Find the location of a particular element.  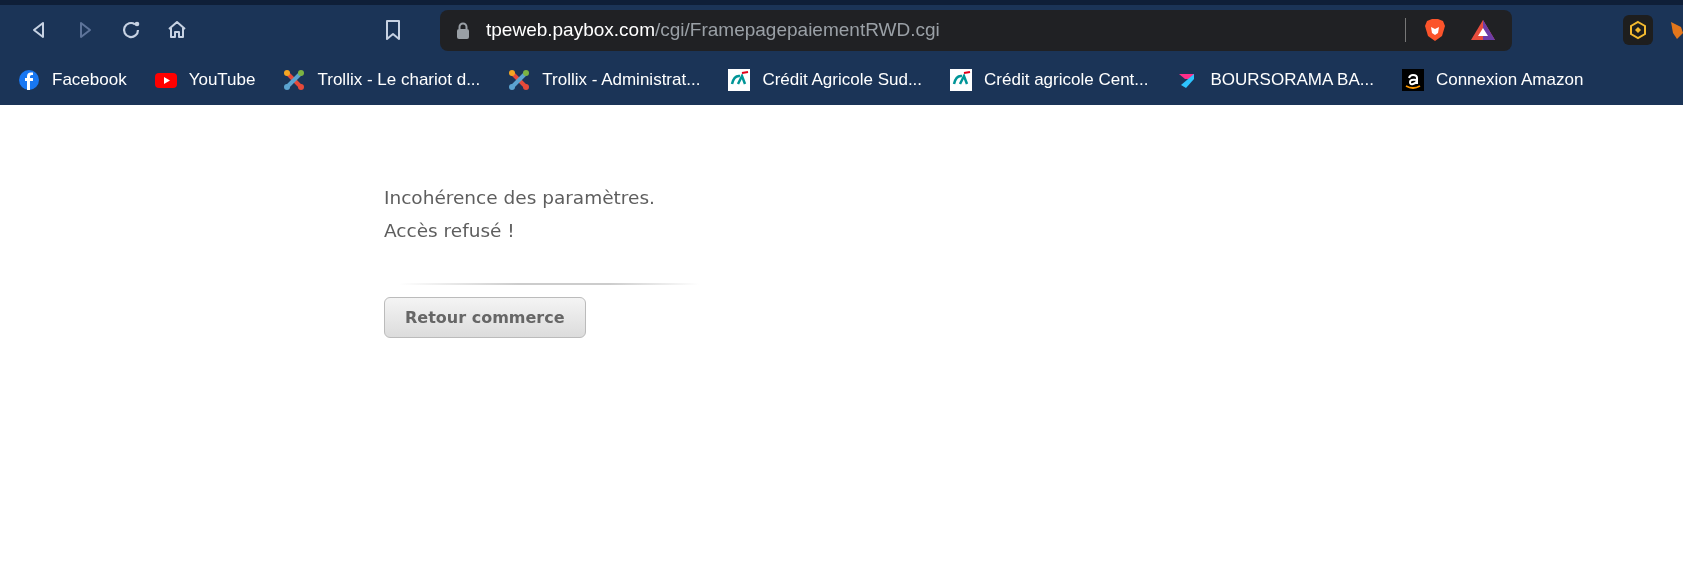

bookmark-icon is located at coordinates (393, 30).